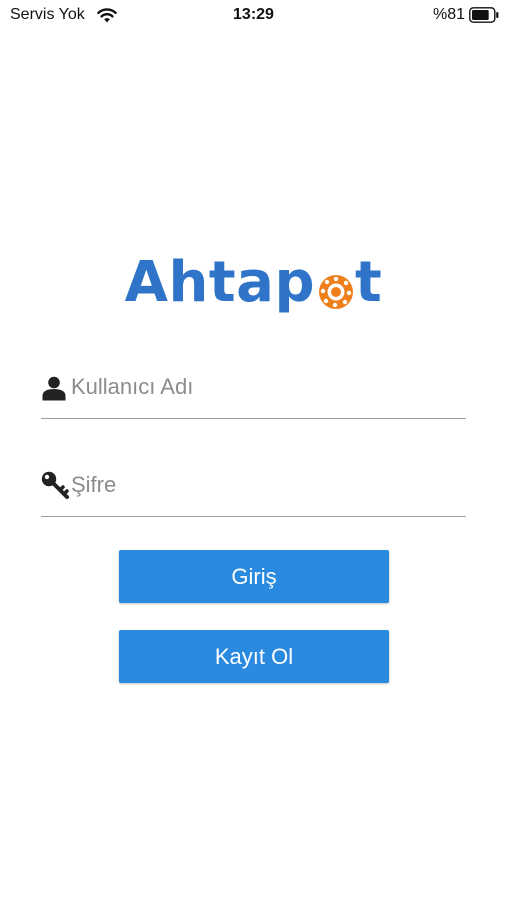  I want to click on key-icon, so click(55, 485).